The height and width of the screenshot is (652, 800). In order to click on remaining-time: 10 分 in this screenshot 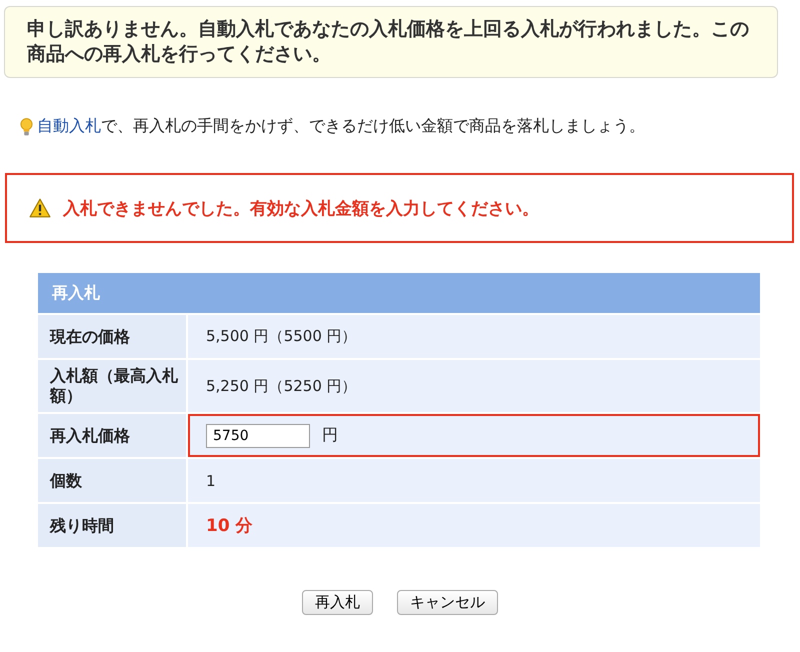, I will do `click(229, 526)`.